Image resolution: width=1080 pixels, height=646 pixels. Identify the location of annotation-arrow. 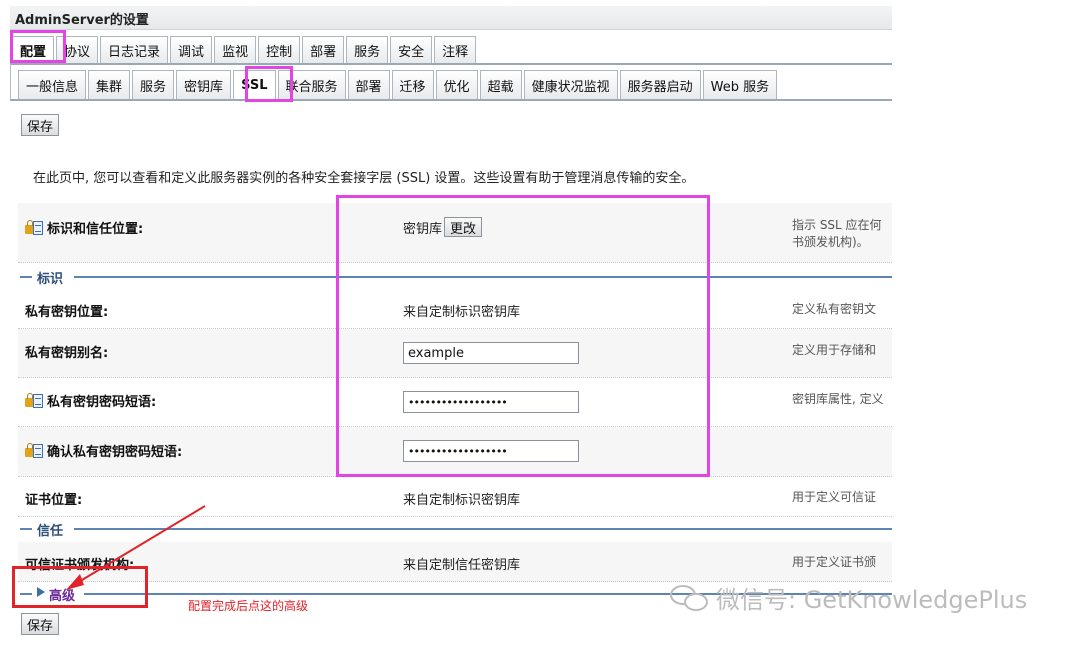
(136, 547).